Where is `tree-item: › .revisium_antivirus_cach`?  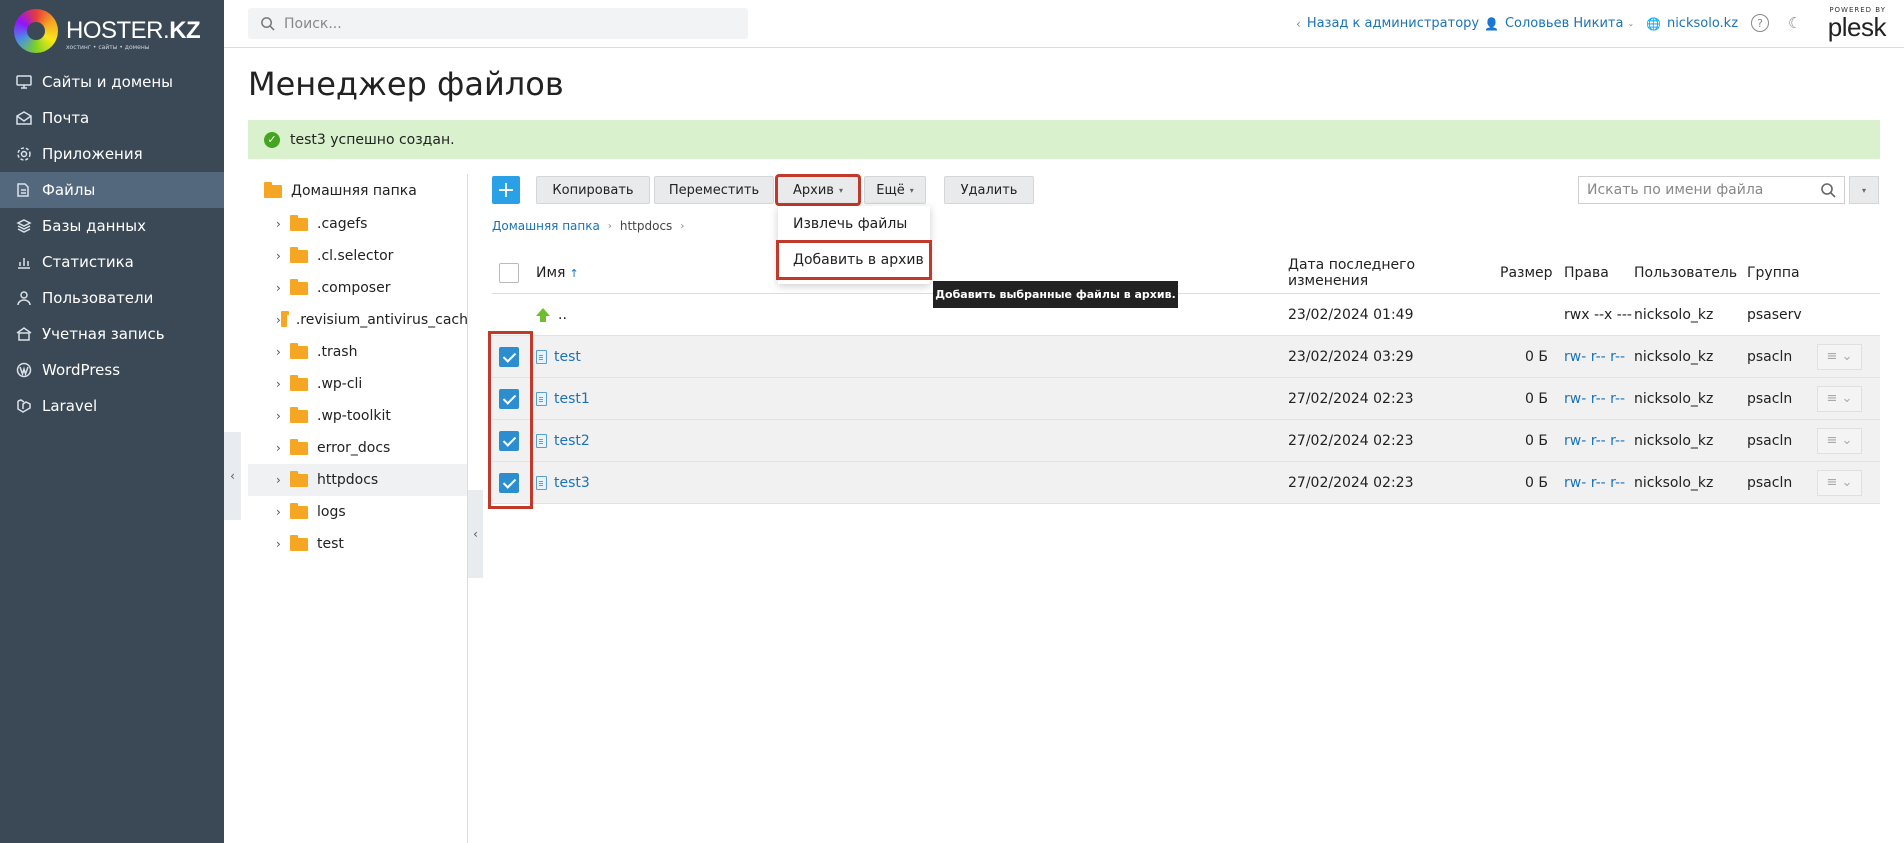
tree-item: › .revisium_antivirus_cach is located at coordinates (358, 320).